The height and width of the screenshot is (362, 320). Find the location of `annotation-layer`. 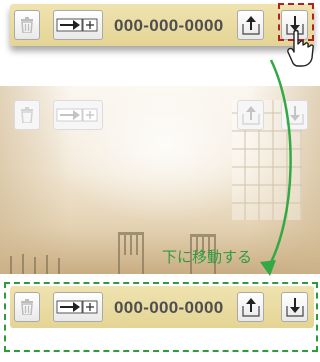

annotation-layer is located at coordinates (287, 152).